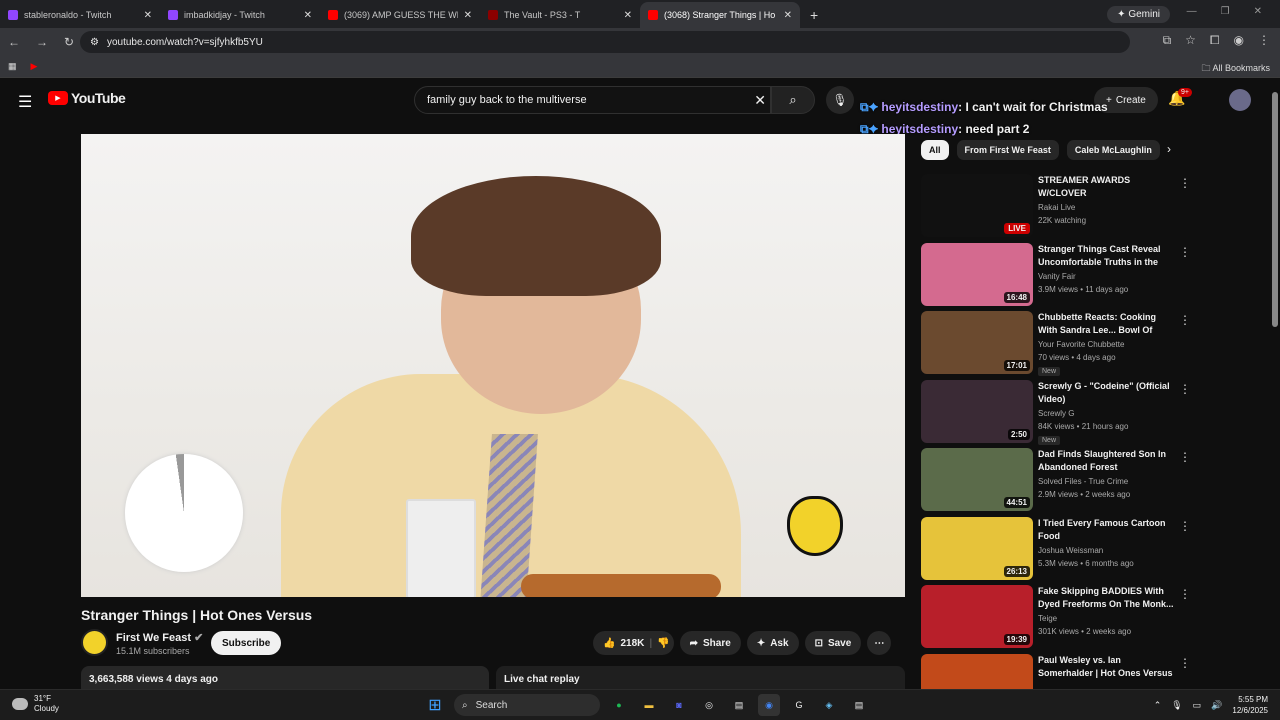 Image resolution: width=1280 pixels, height=720 pixels. What do you see at coordinates (761, 643) in the screenshot?
I see `sparkle-icon: ✦` at bounding box center [761, 643].